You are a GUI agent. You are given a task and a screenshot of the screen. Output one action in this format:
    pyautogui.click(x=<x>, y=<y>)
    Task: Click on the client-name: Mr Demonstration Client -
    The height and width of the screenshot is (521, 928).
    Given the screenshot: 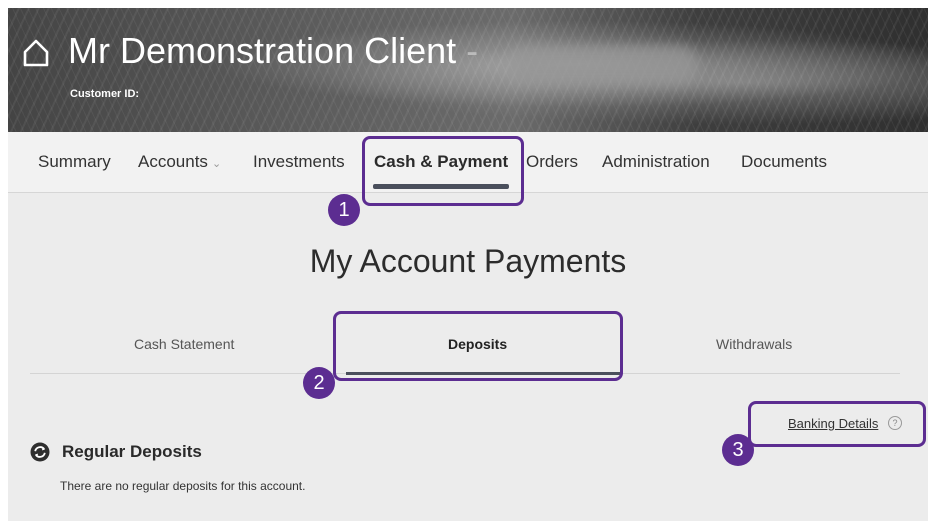 What is the action you would take?
    pyautogui.click(x=273, y=51)
    